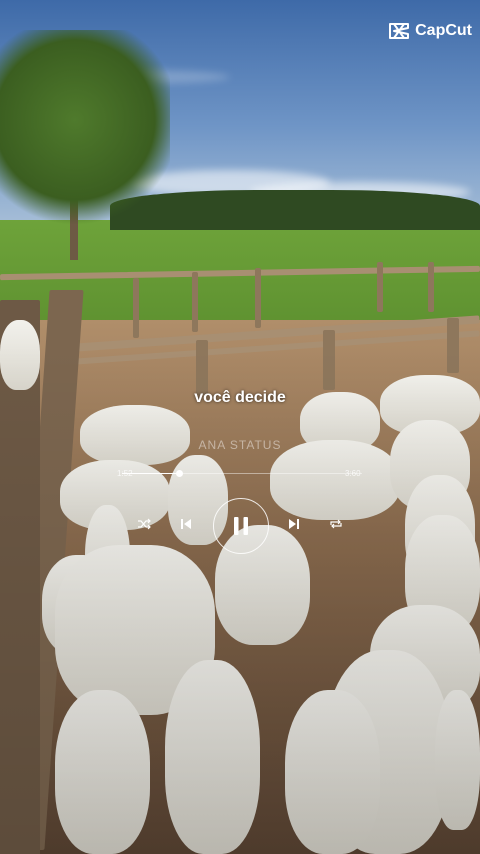  I want to click on progress-bar, so click(242, 473).